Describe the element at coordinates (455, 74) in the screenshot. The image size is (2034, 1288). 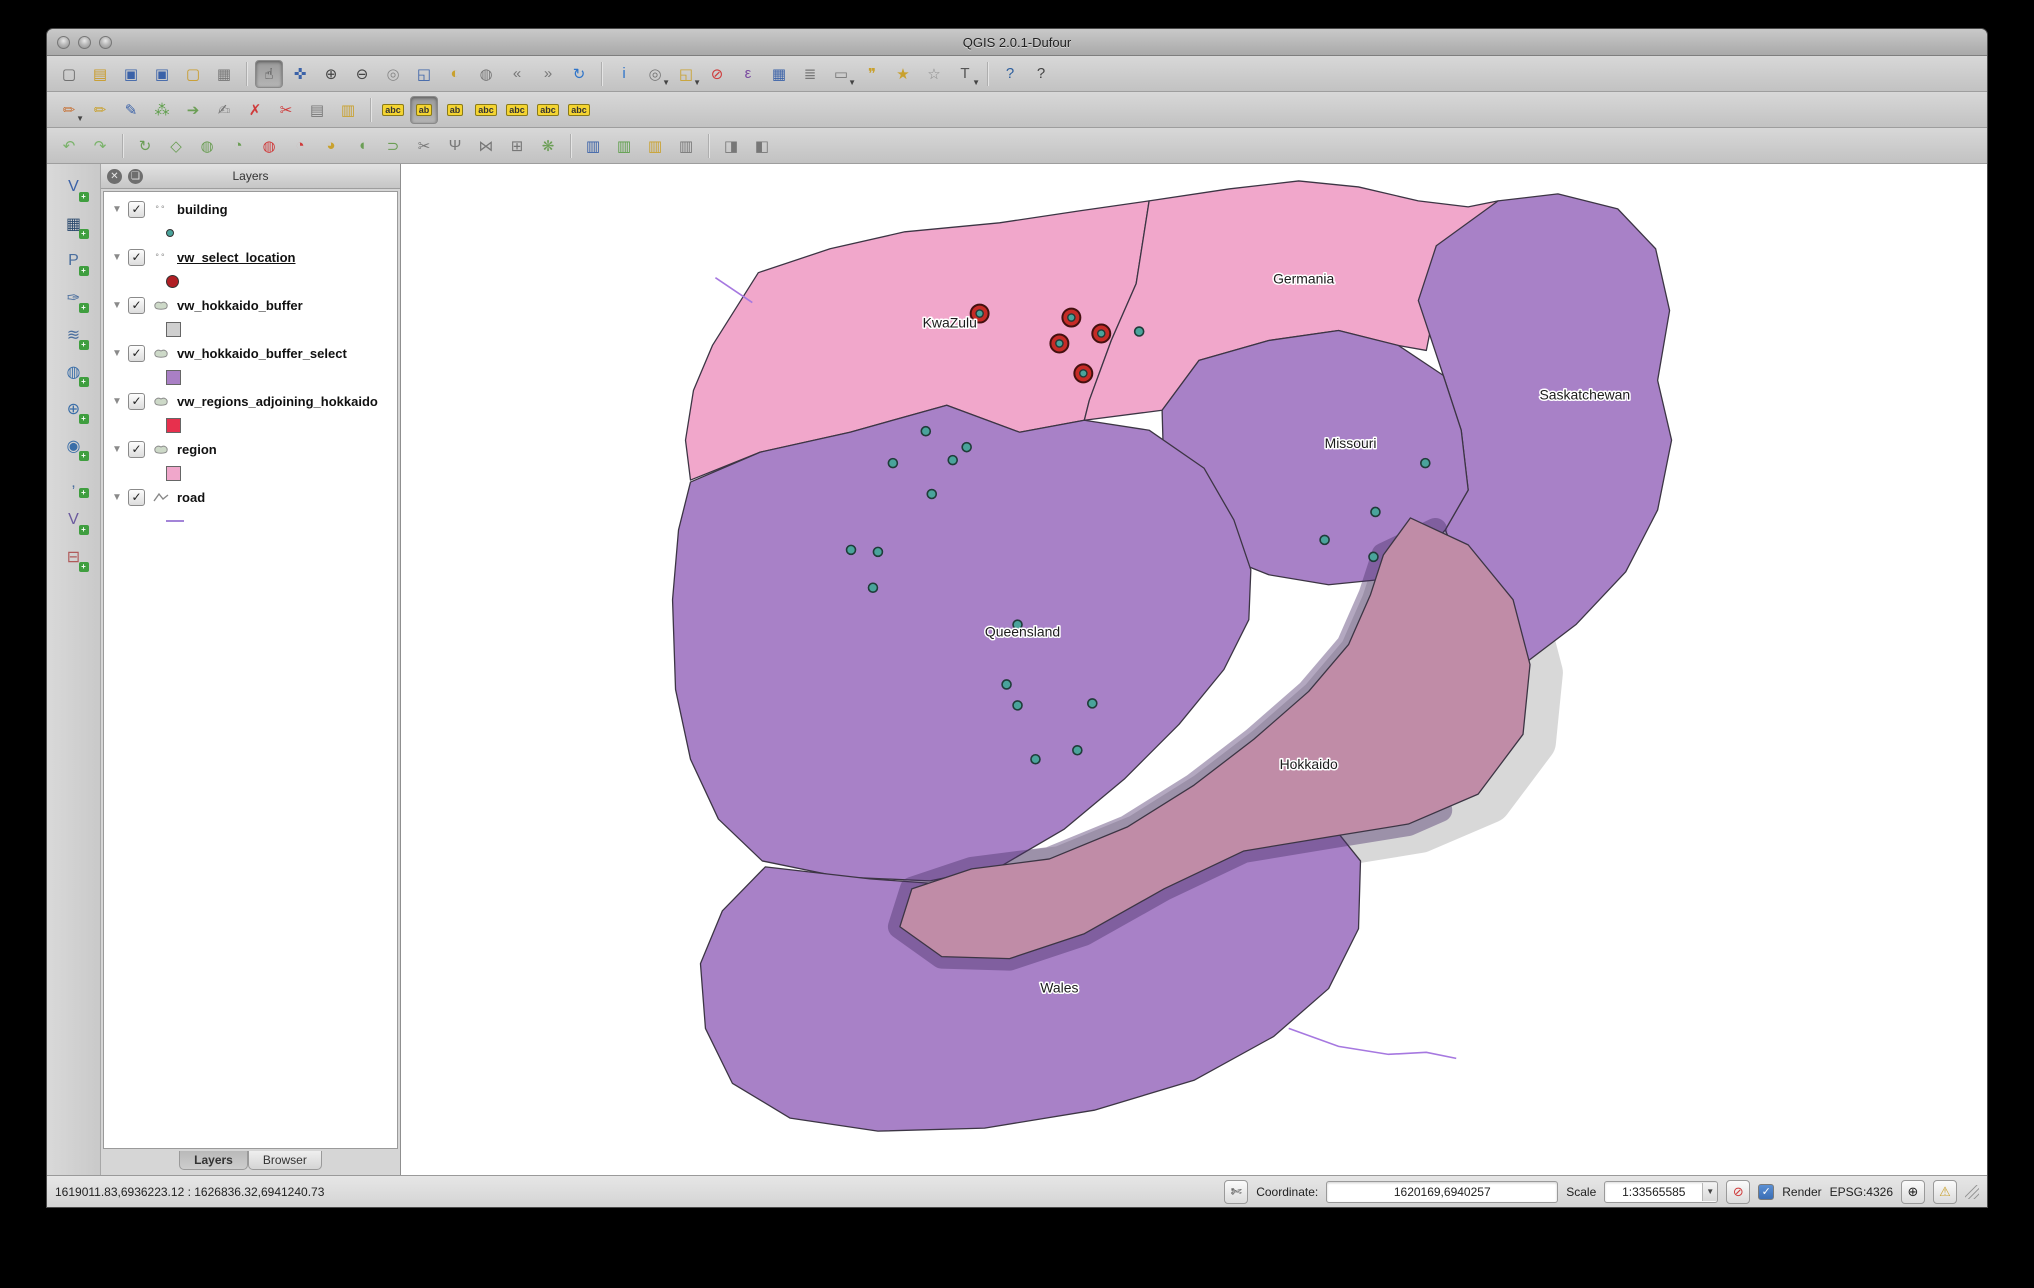
I see `zoom-to-selection-icon: ◐` at that location.